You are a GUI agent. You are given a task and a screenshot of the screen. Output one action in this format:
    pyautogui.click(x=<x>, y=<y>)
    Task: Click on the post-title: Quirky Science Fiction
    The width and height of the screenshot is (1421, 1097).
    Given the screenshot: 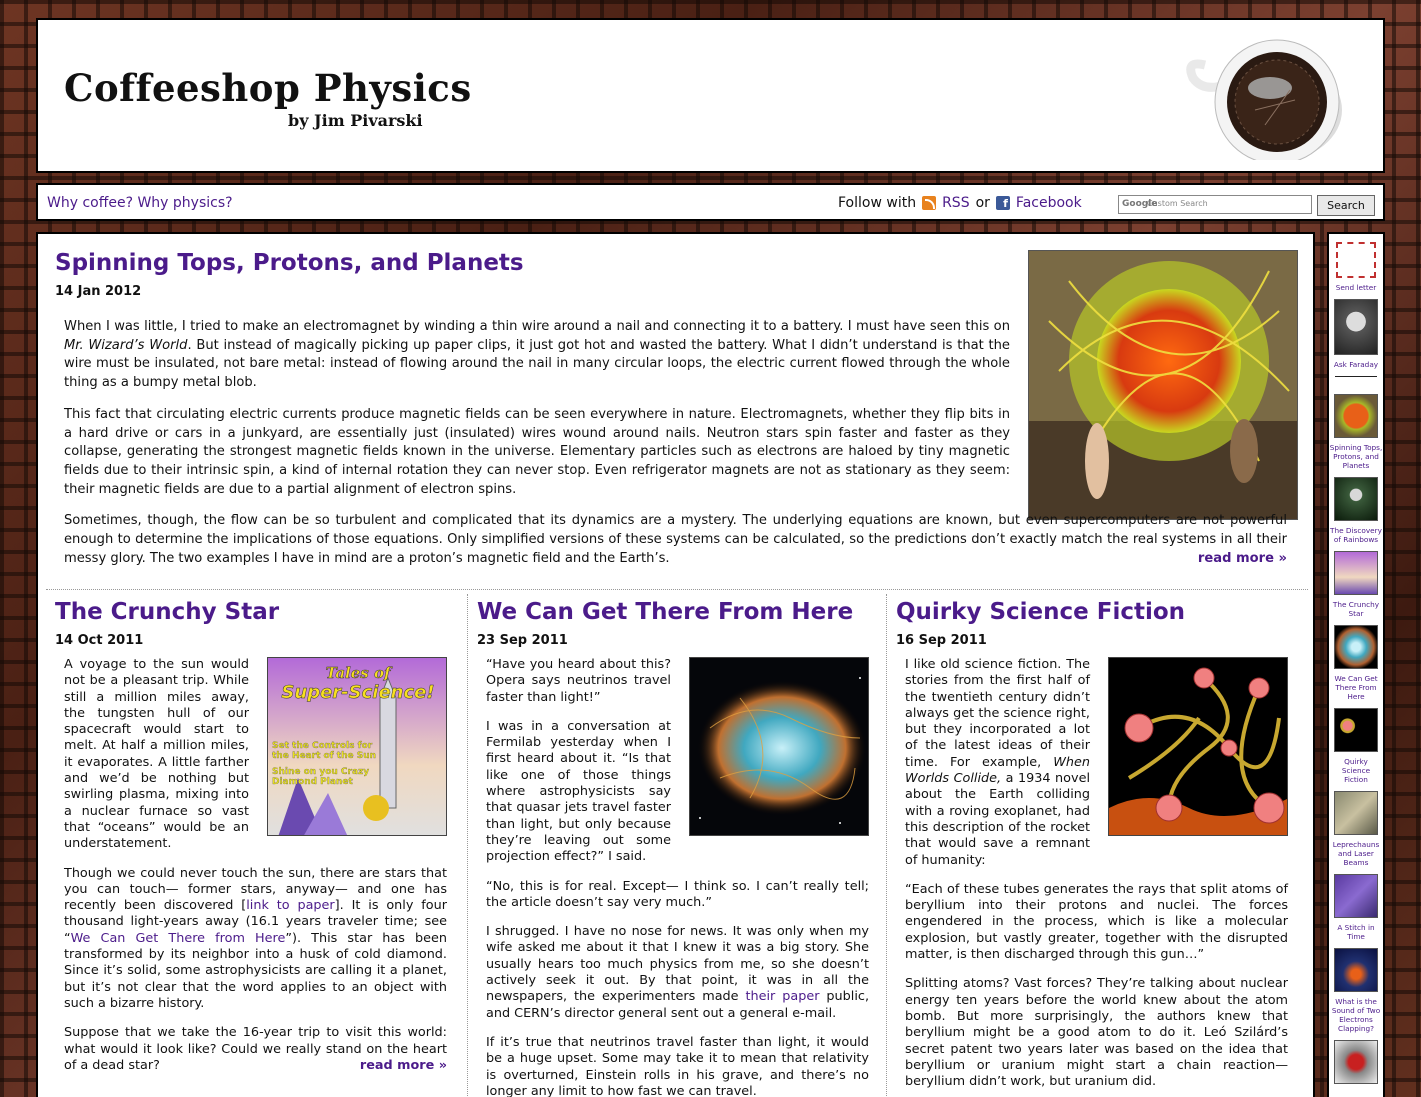 What is the action you would take?
    pyautogui.click(x=1101, y=612)
    